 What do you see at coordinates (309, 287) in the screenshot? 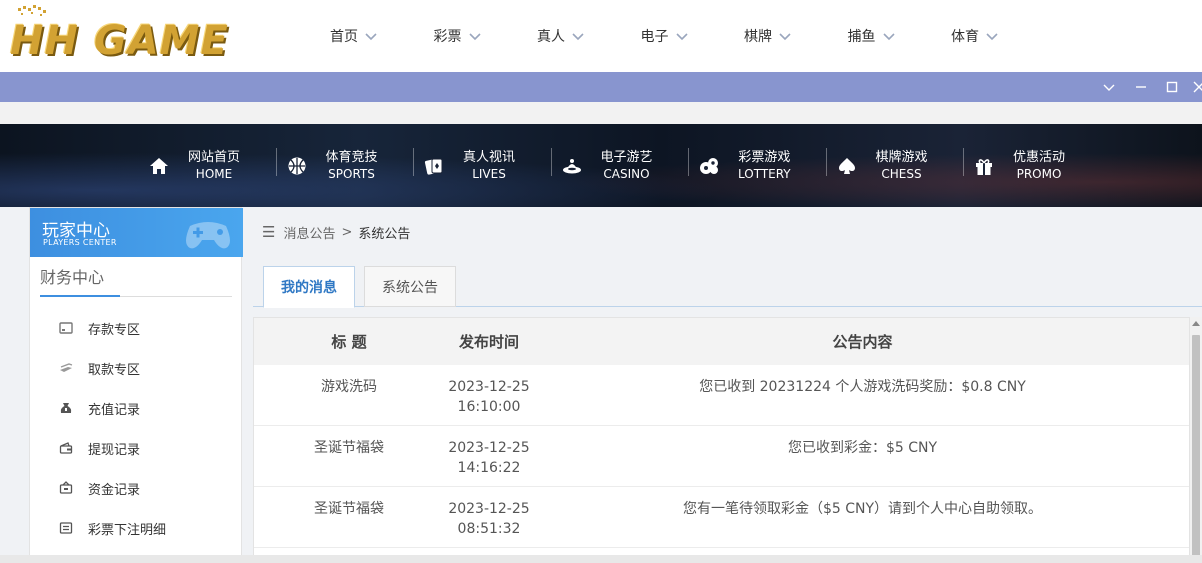
I see `tab-my-messages: 我的消息` at bounding box center [309, 287].